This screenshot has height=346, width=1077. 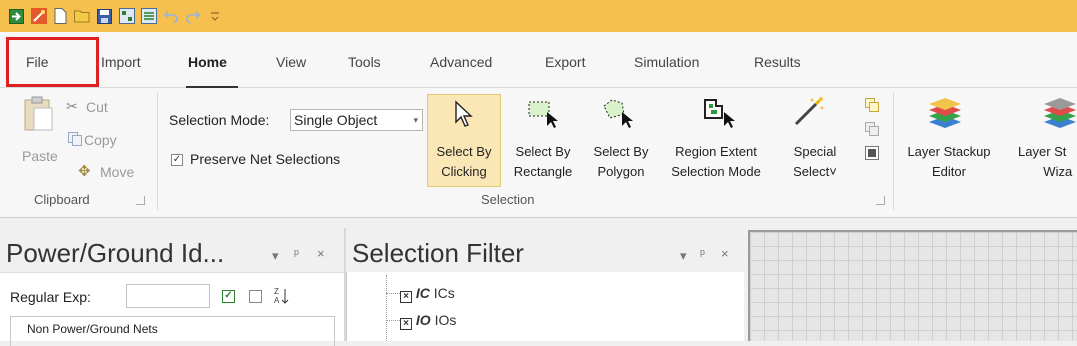 I want to click on ics-checkbox: ×, so click(x=406, y=297).